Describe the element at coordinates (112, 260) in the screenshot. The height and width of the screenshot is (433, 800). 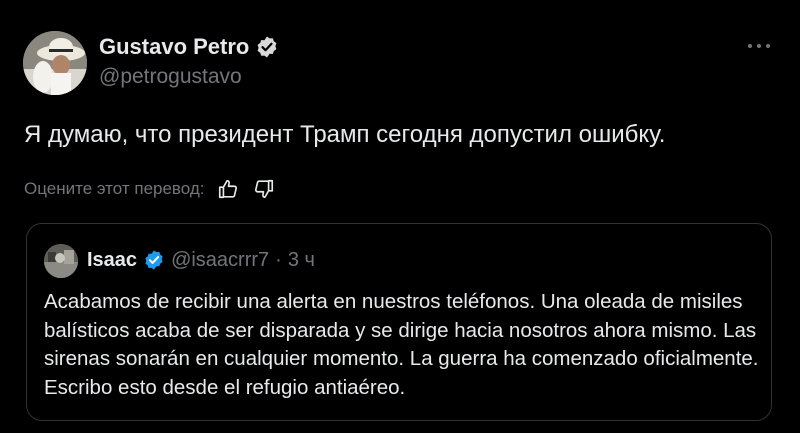
I see `quoted-author-name: Isaac` at that location.